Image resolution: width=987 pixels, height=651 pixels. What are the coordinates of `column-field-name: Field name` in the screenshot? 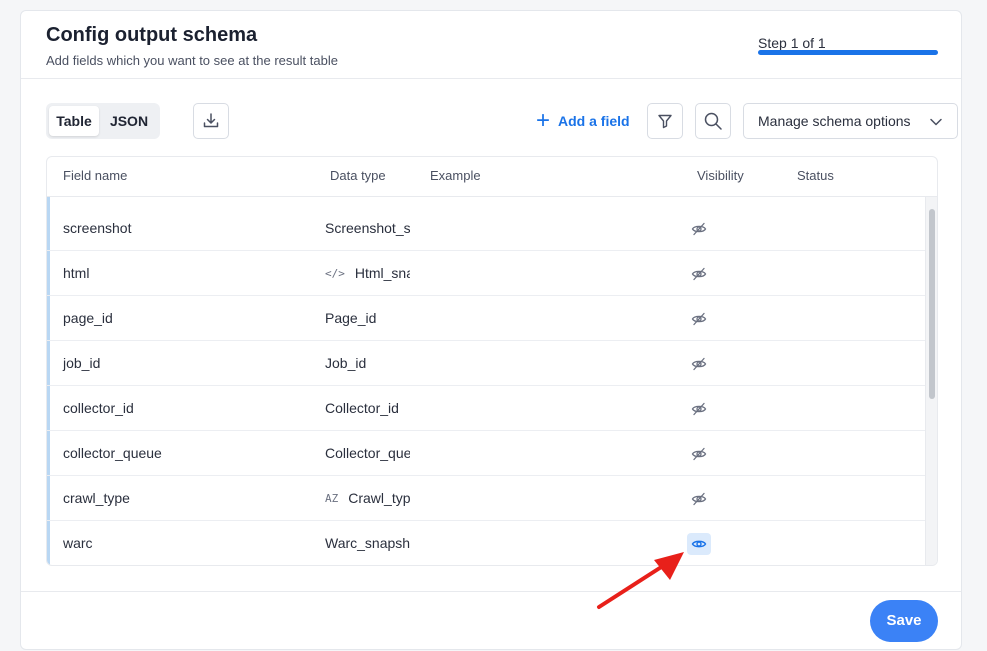 It's located at (95, 175).